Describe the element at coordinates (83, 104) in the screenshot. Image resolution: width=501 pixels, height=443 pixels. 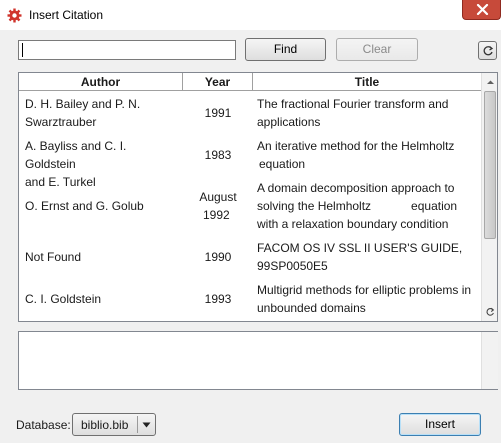
I see `author-line: D. H. Bailey and P. N.` at that location.